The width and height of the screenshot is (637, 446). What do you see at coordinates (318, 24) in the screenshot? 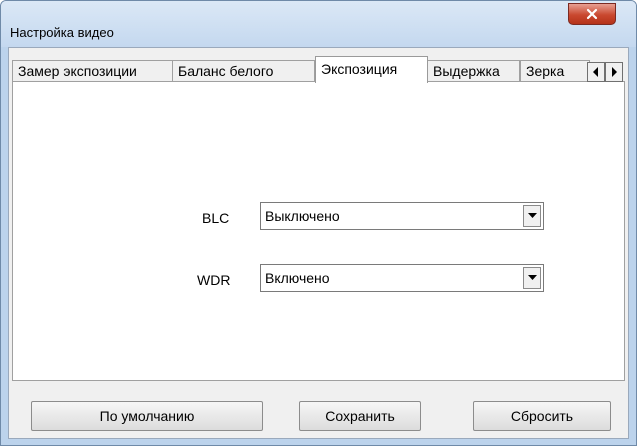
I see `title-bar: Настройка видео` at bounding box center [318, 24].